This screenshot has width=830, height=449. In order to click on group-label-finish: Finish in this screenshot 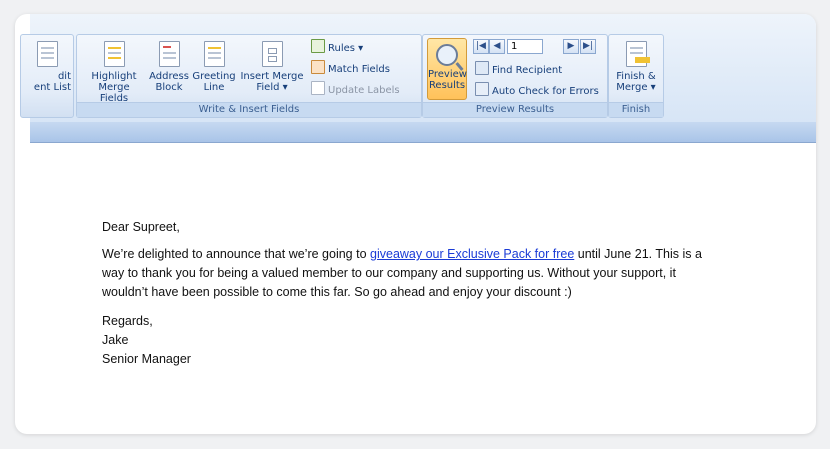, I will do `click(636, 109)`.